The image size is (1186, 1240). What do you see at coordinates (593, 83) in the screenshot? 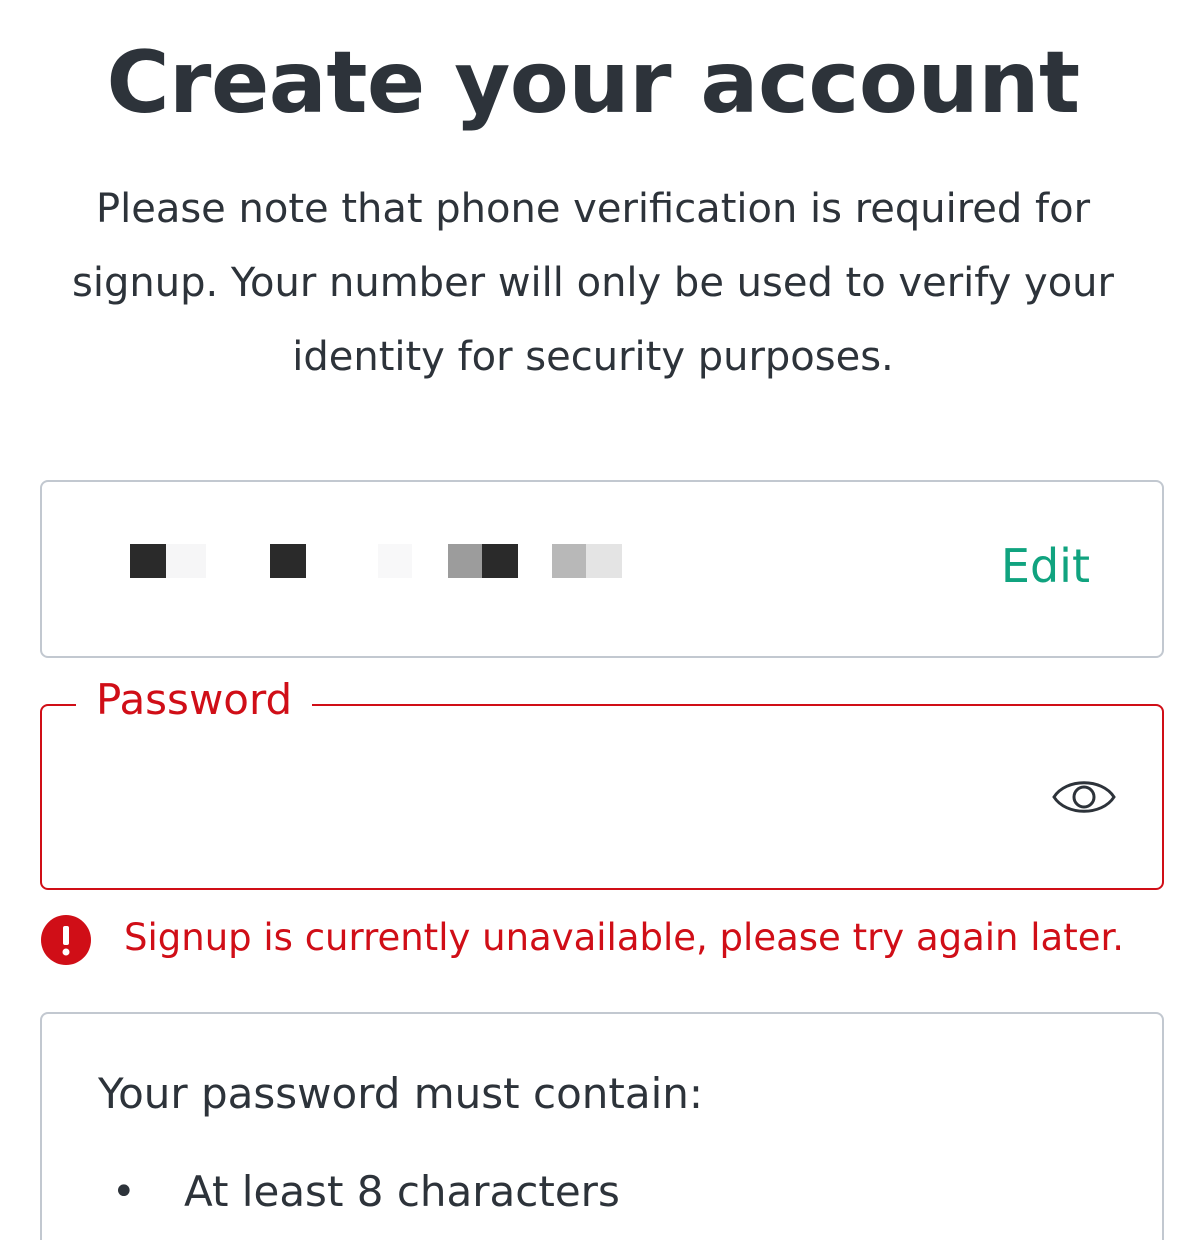
I see `page-title: Create your account` at bounding box center [593, 83].